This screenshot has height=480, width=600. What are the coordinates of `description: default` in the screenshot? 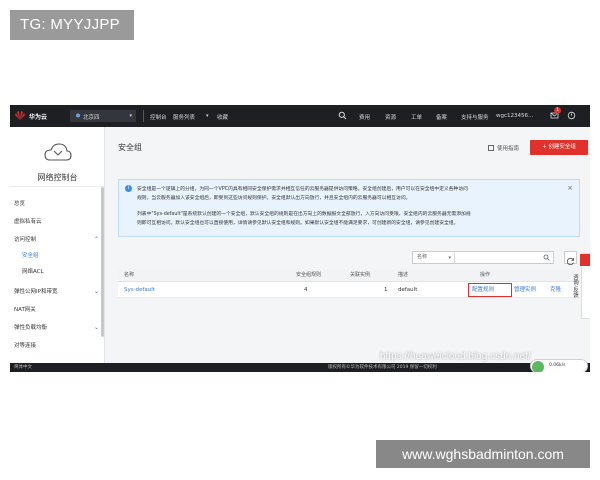 It's located at (408, 290).